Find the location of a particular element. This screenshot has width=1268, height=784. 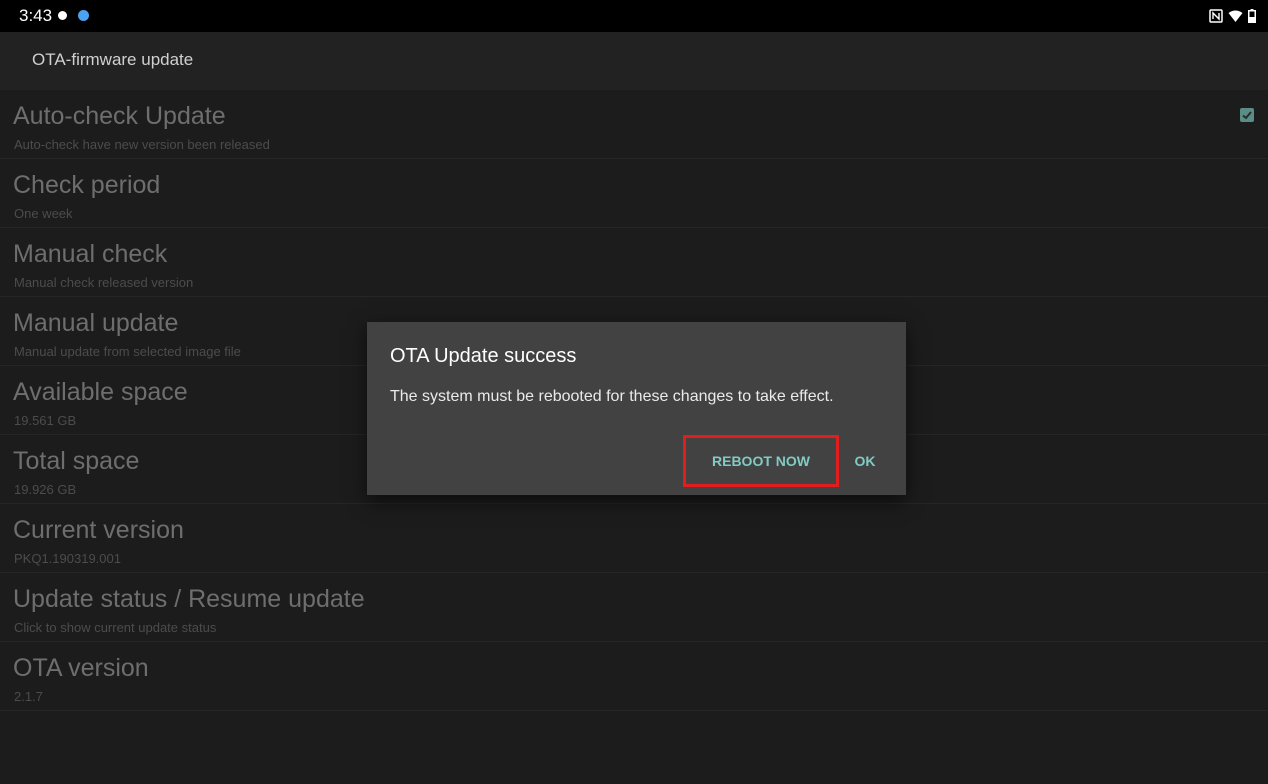

page-title: OTA-firmware update is located at coordinates (113, 59).